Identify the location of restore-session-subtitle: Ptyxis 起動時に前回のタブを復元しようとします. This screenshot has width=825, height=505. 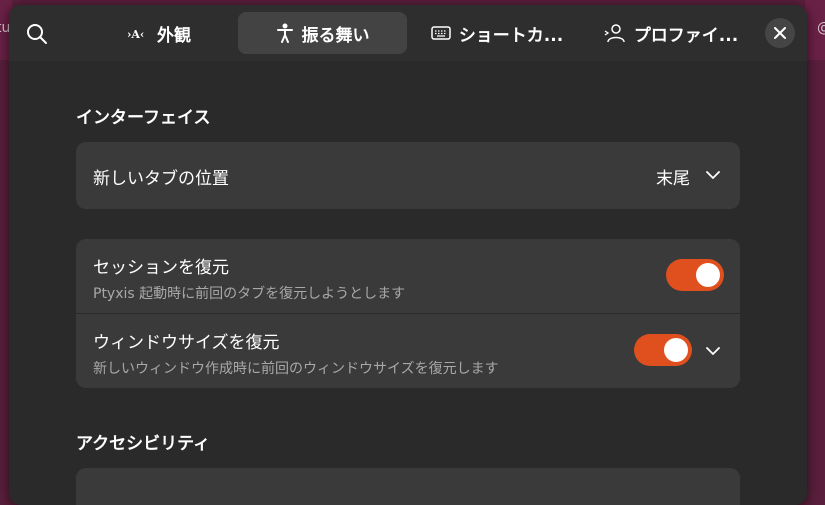
(249, 294).